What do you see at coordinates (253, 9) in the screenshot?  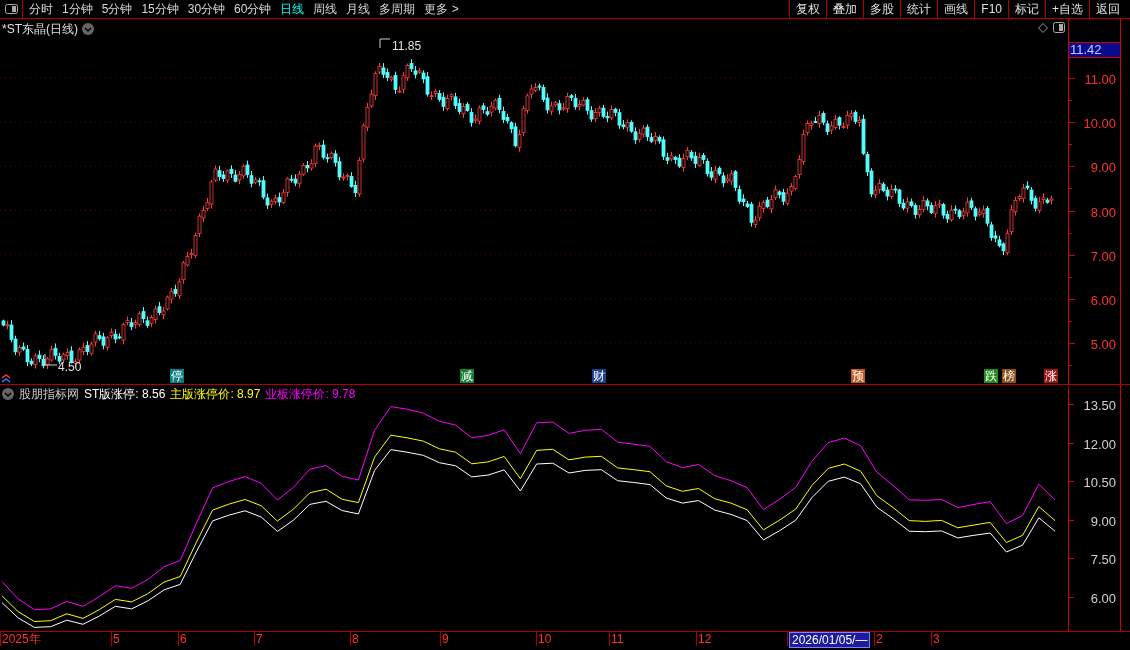 I see `period-tab: 60分钟` at bounding box center [253, 9].